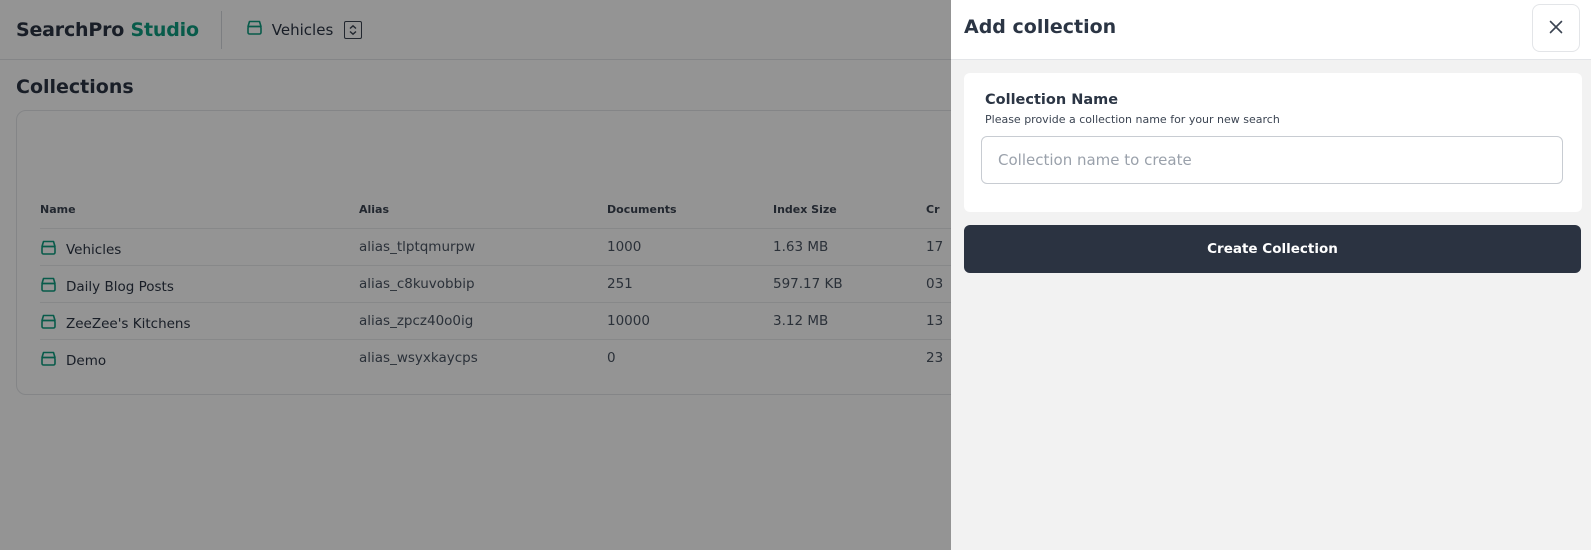 The width and height of the screenshot is (1591, 550). Describe the element at coordinates (1272, 160) in the screenshot. I see `collection-name-input` at that location.